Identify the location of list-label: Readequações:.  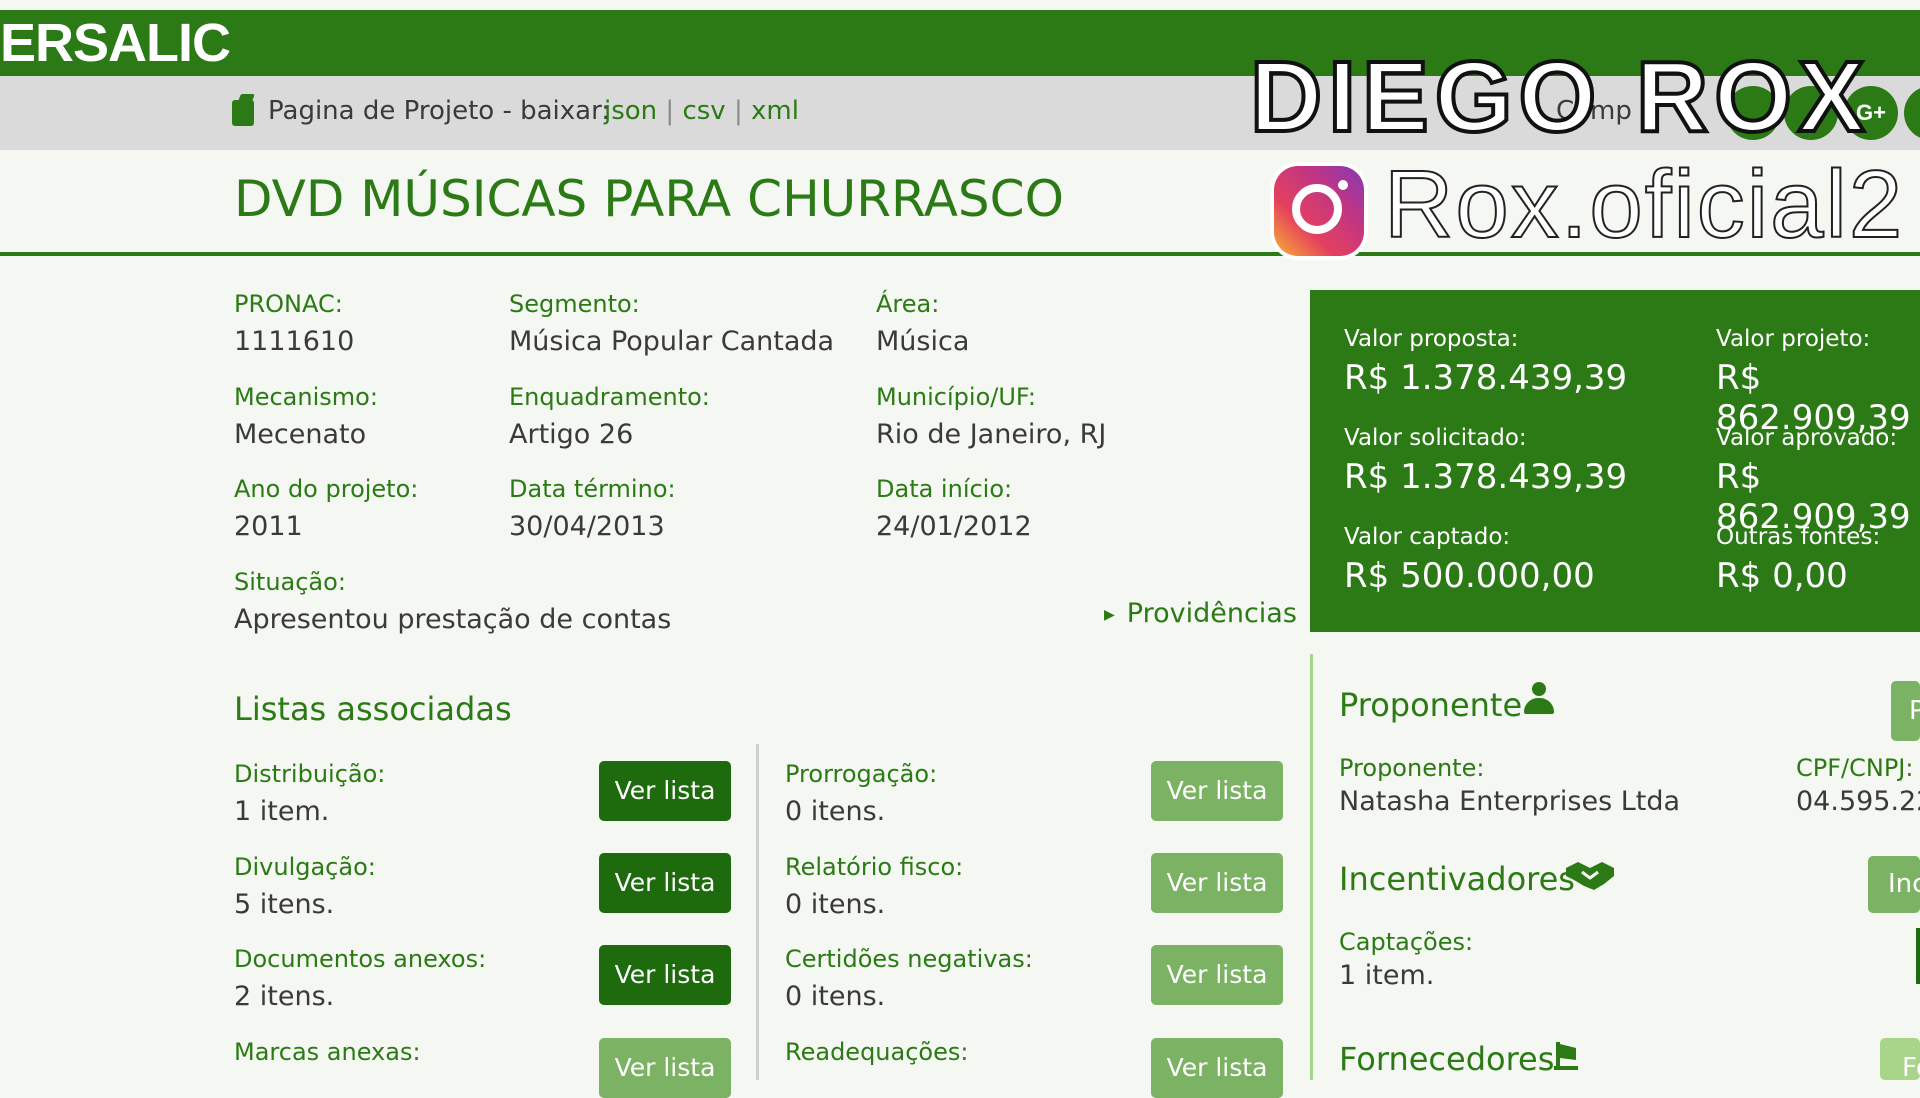
(877, 1052).